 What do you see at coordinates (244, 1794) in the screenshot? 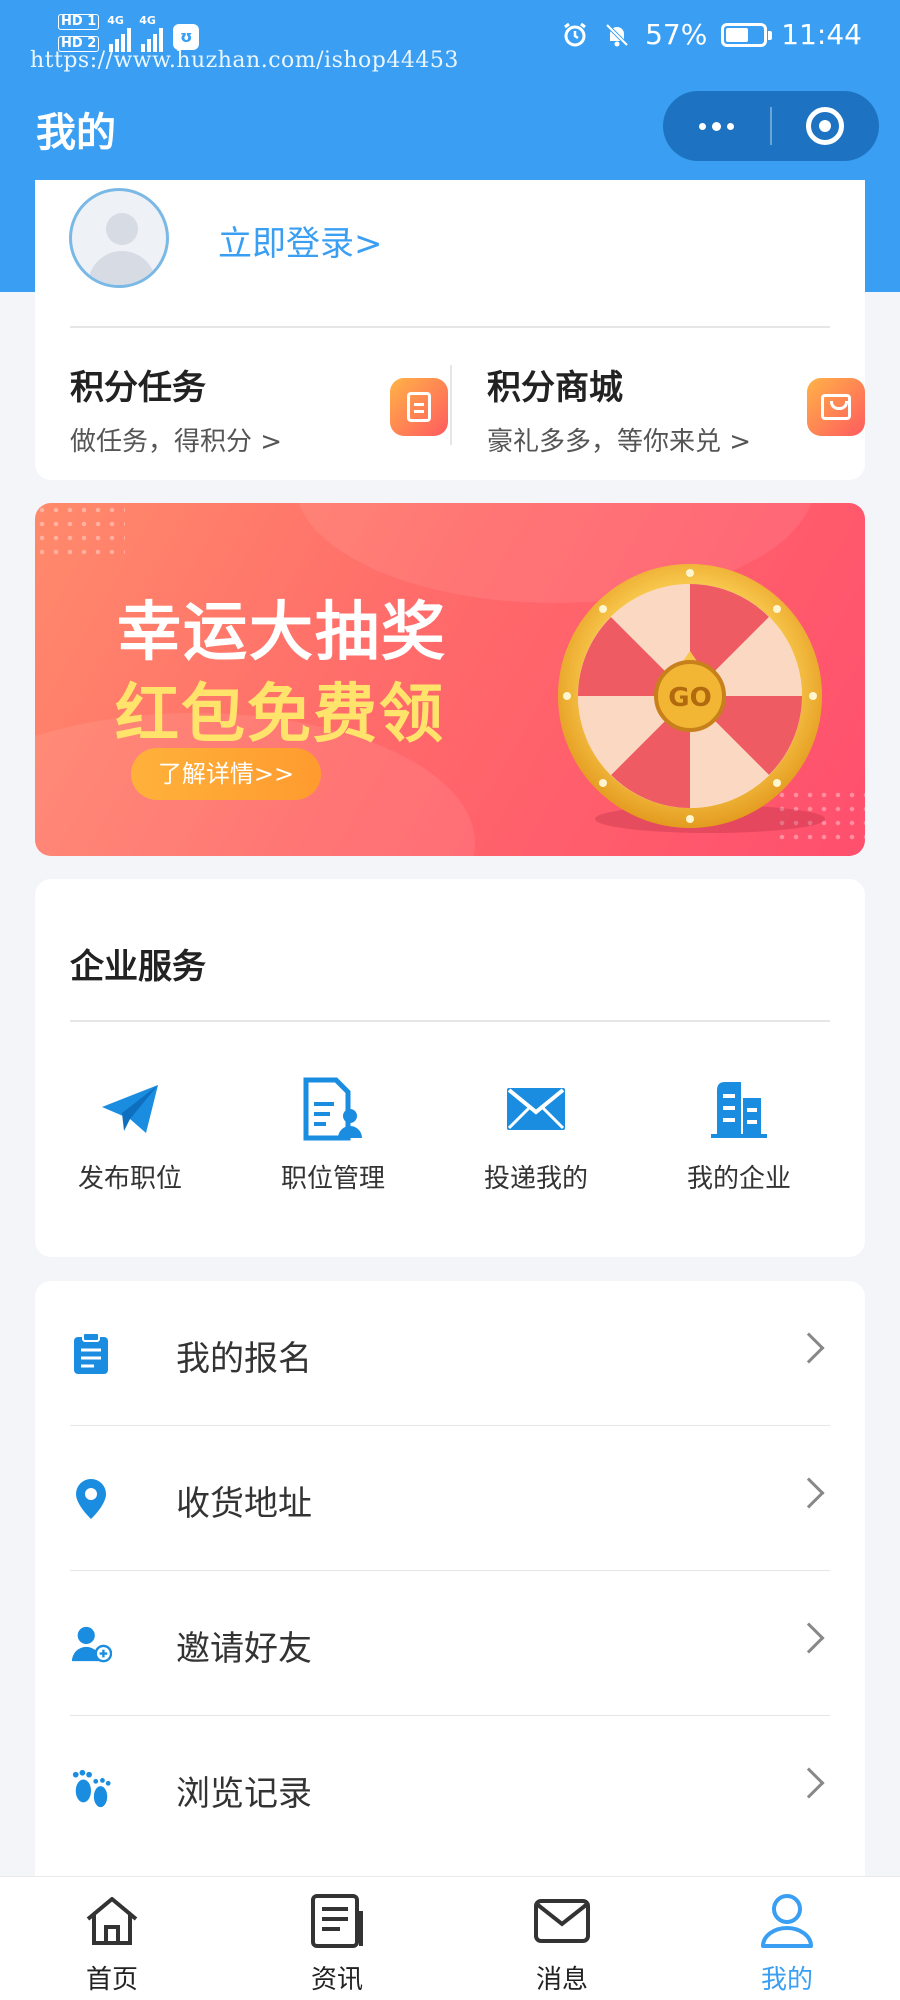
I see `menu-item-label: 浏览记录` at bounding box center [244, 1794].